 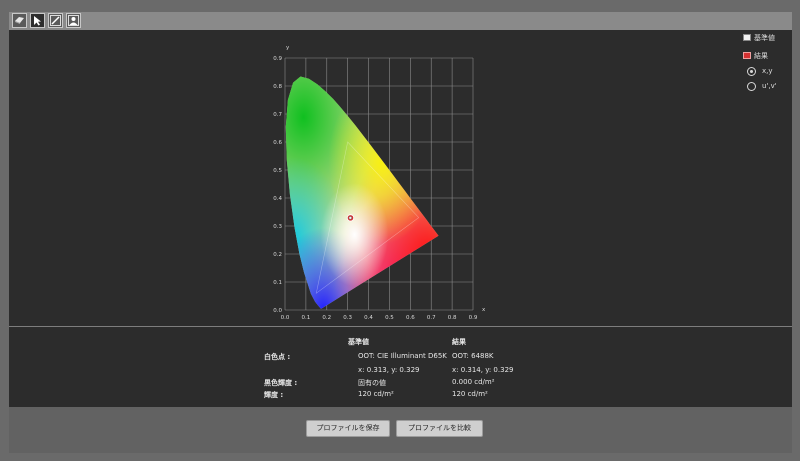 I want to click on x-tick-label: 0.1, so click(x=306, y=318).